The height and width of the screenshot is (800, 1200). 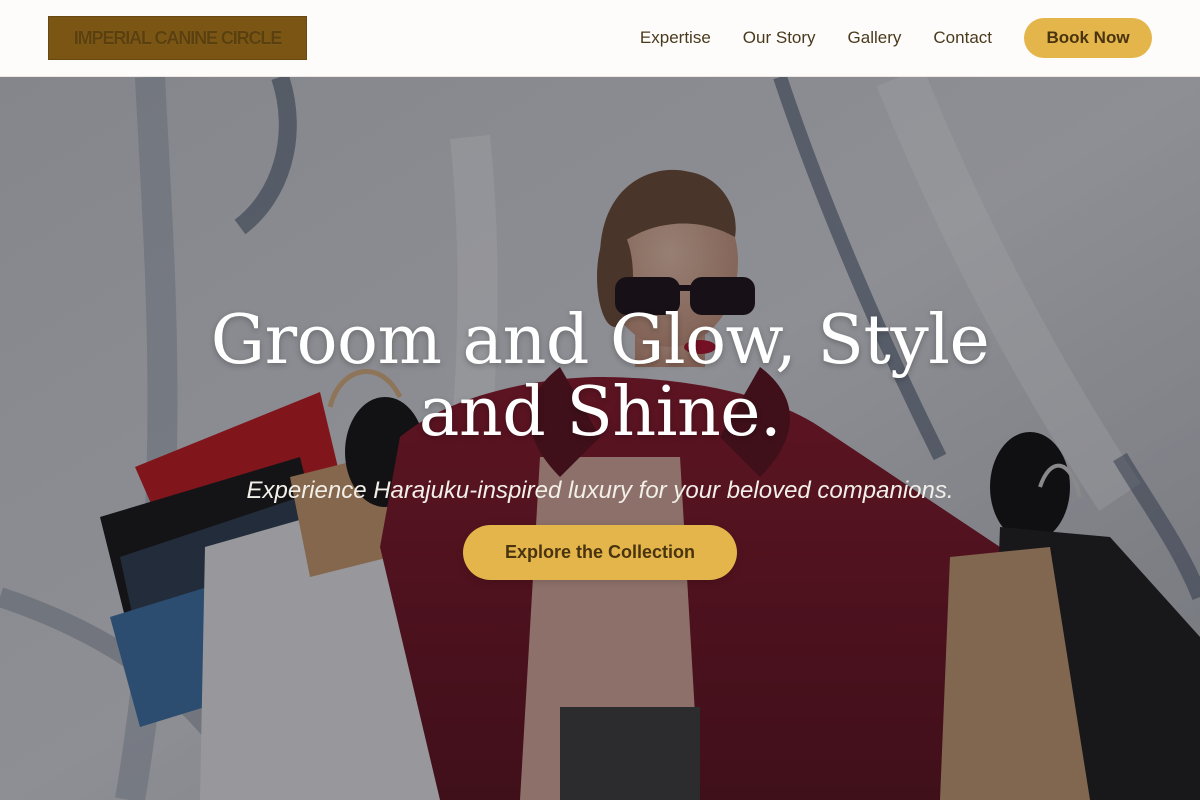 What do you see at coordinates (962, 38) in the screenshot?
I see `nav-link-contact: Contact` at bounding box center [962, 38].